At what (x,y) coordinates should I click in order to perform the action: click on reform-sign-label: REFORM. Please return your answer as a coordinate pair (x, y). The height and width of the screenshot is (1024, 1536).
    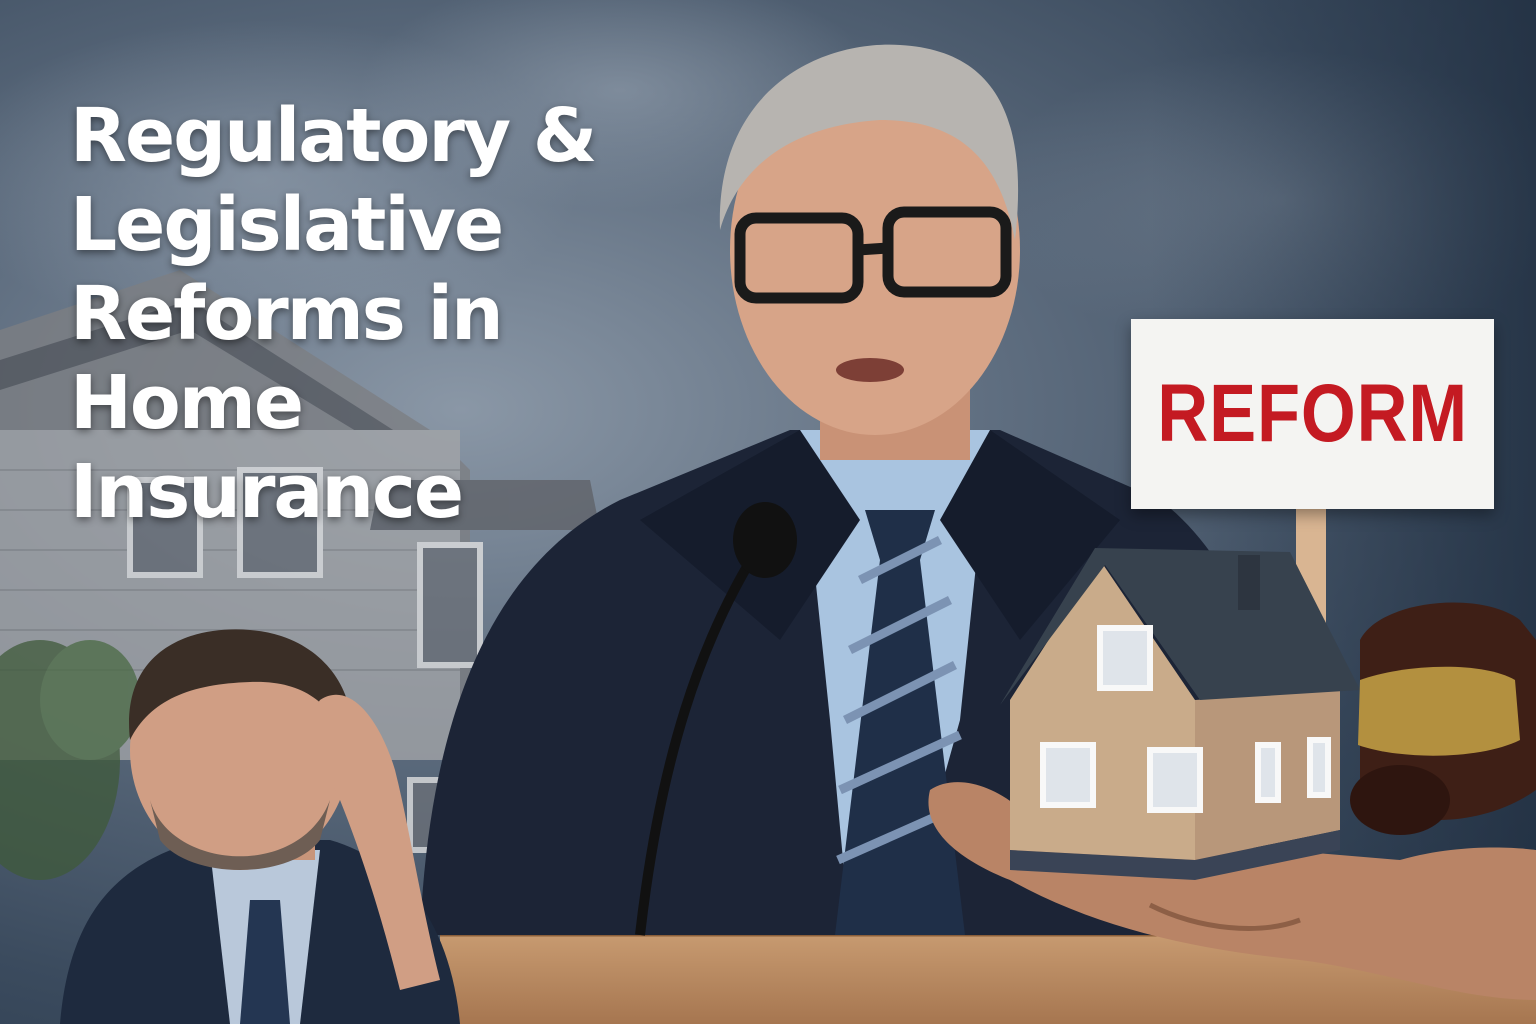
    Looking at the image, I should click on (1312, 413).